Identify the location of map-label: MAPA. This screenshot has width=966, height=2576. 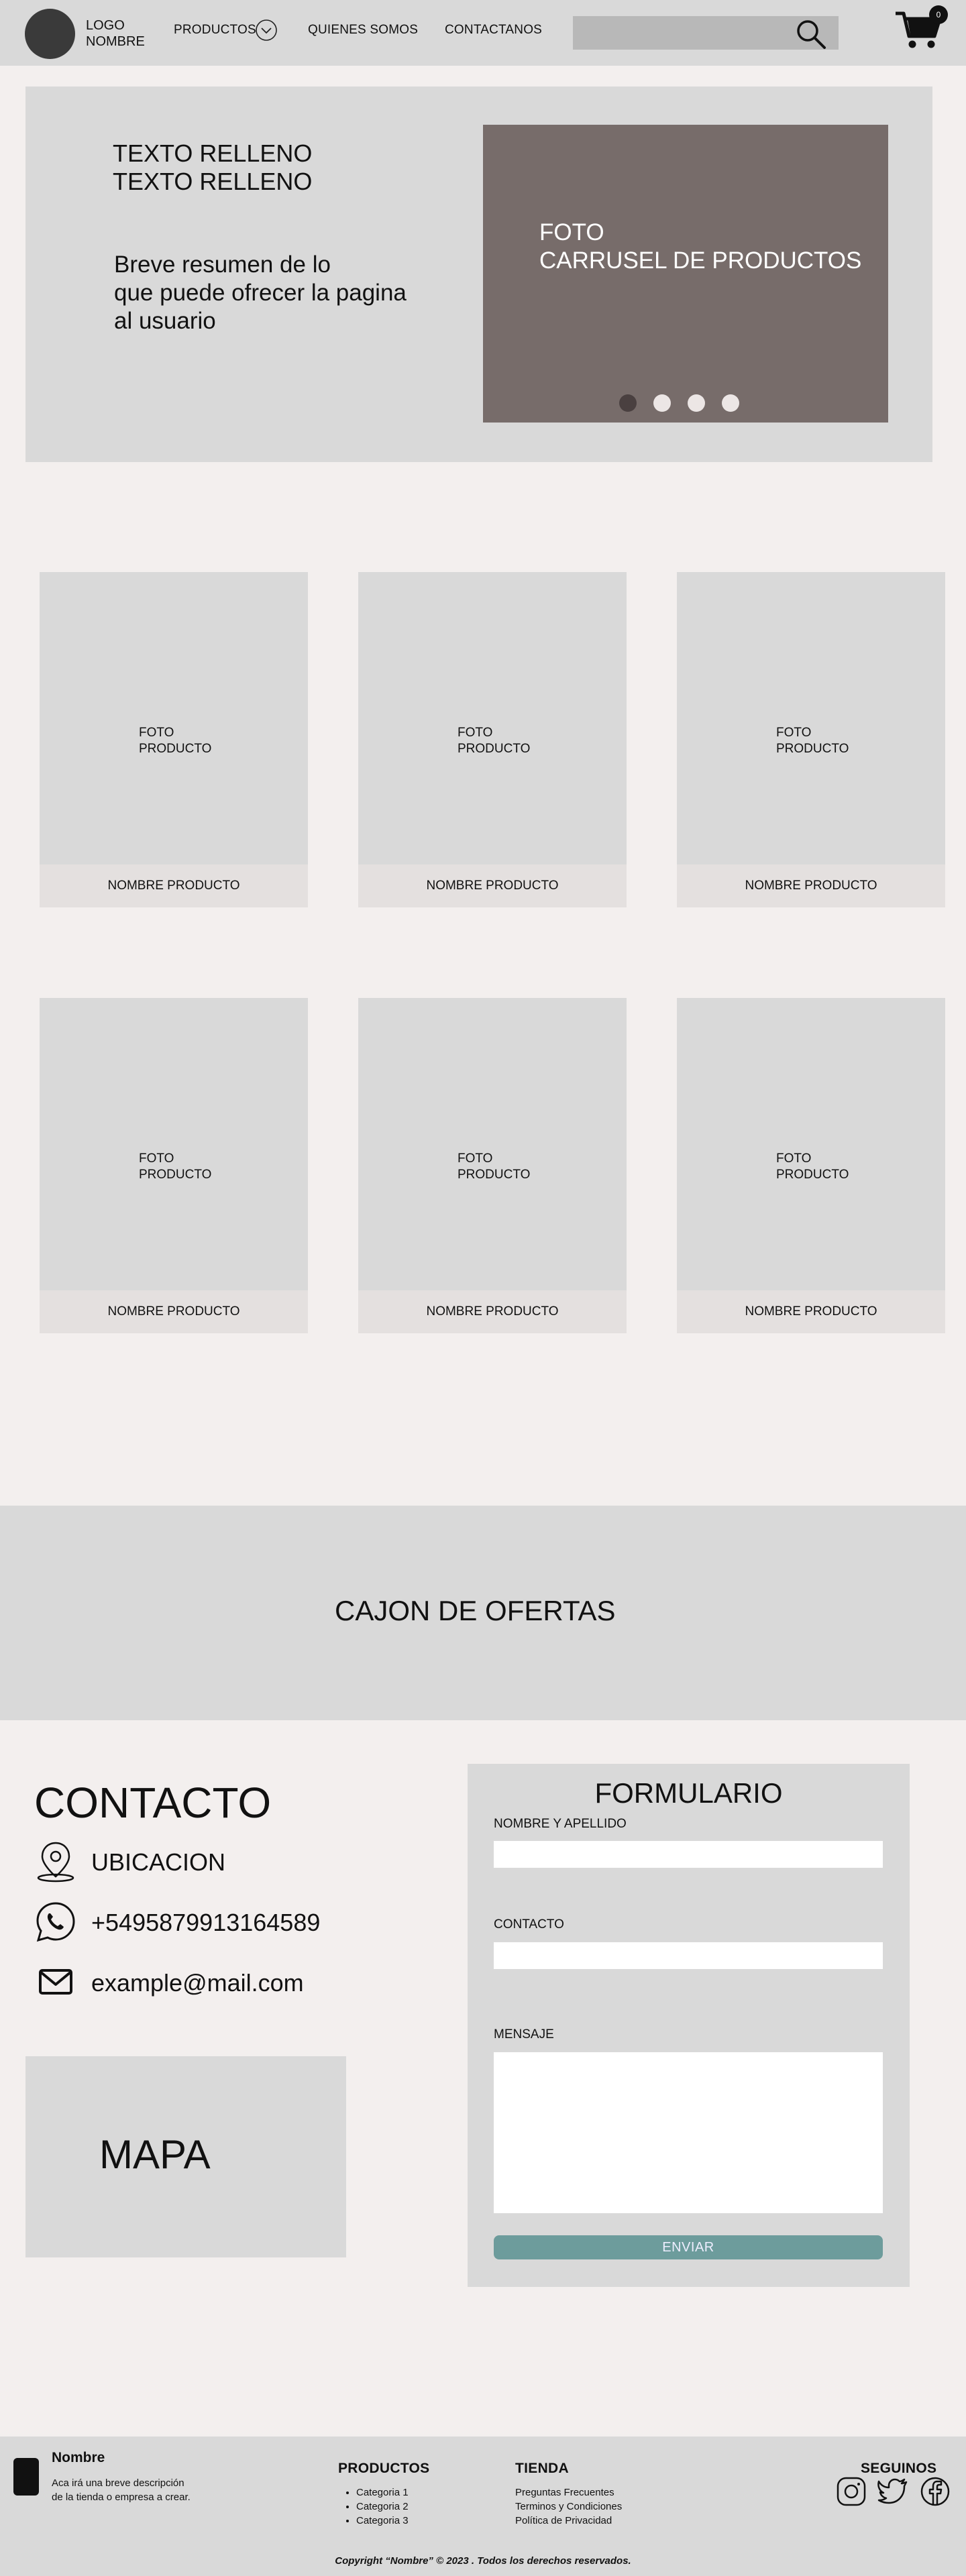
(155, 2154).